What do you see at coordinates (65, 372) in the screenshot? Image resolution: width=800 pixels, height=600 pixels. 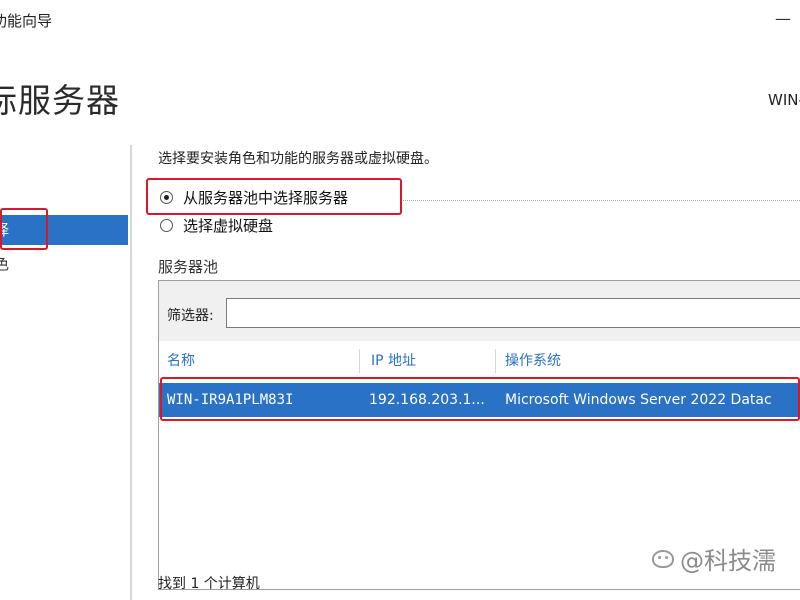 I see `wizard-nav: 择 色` at bounding box center [65, 372].